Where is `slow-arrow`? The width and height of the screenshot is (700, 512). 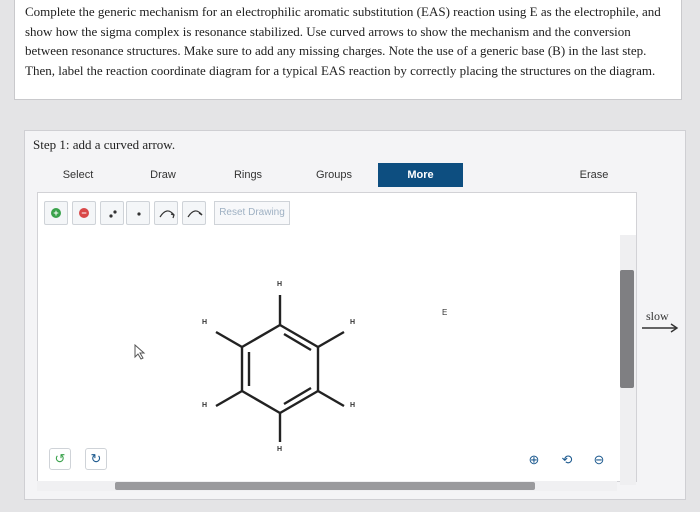
slow-arrow is located at coordinates (660, 328).